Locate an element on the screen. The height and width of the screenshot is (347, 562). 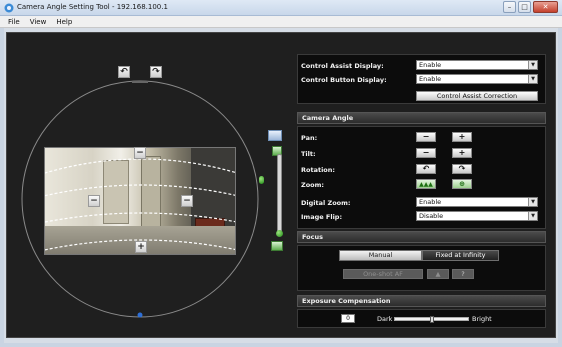
zoom-out-button: ▲▲▲ is located at coordinates (426, 184).